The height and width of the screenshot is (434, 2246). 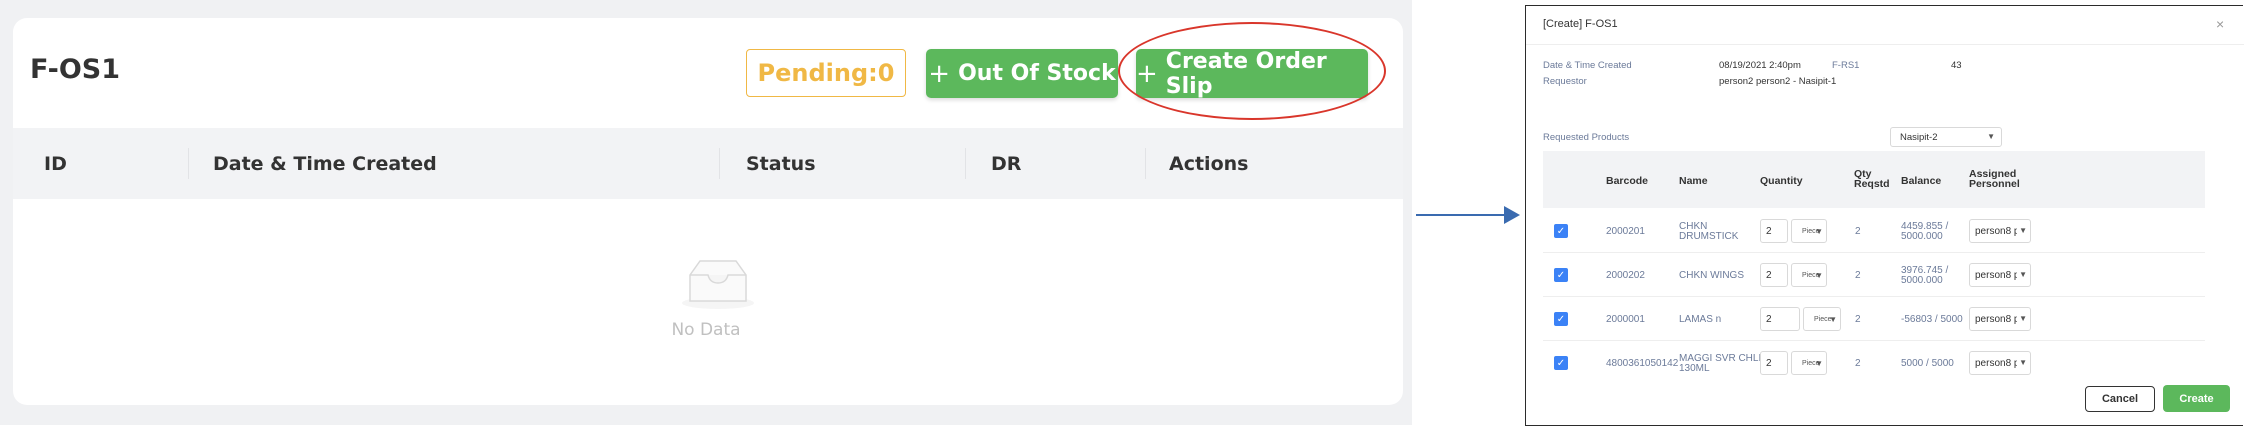 I want to click on column-header-dr: DR, so click(x=1006, y=163).